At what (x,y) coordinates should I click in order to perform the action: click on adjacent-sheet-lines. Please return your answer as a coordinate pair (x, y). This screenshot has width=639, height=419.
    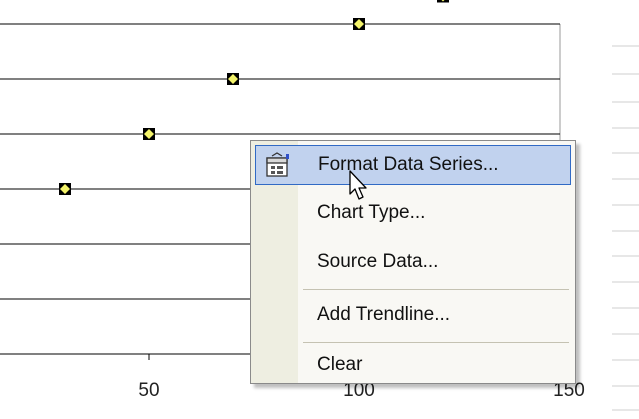
    Looking at the image, I should click on (625, 228).